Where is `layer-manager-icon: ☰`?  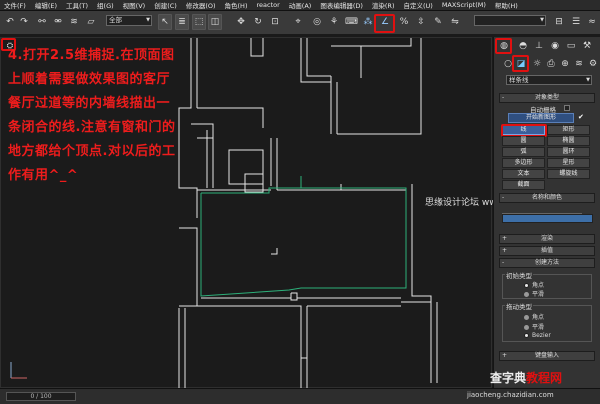 layer-manager-icon: ☰ is located at coordinates (576, 22).